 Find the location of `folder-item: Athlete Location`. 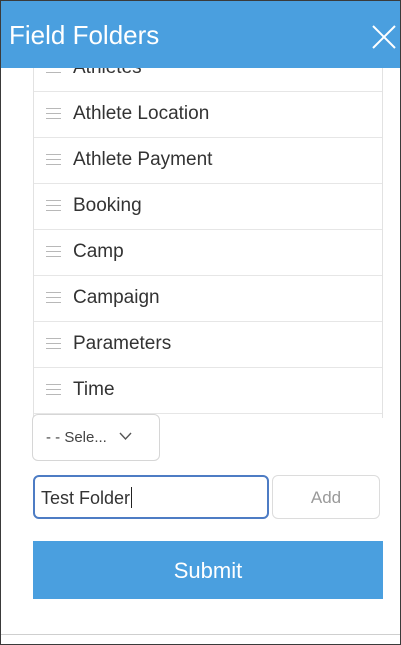

folder-item: Athlete Location is located at coordinates (208, 115).